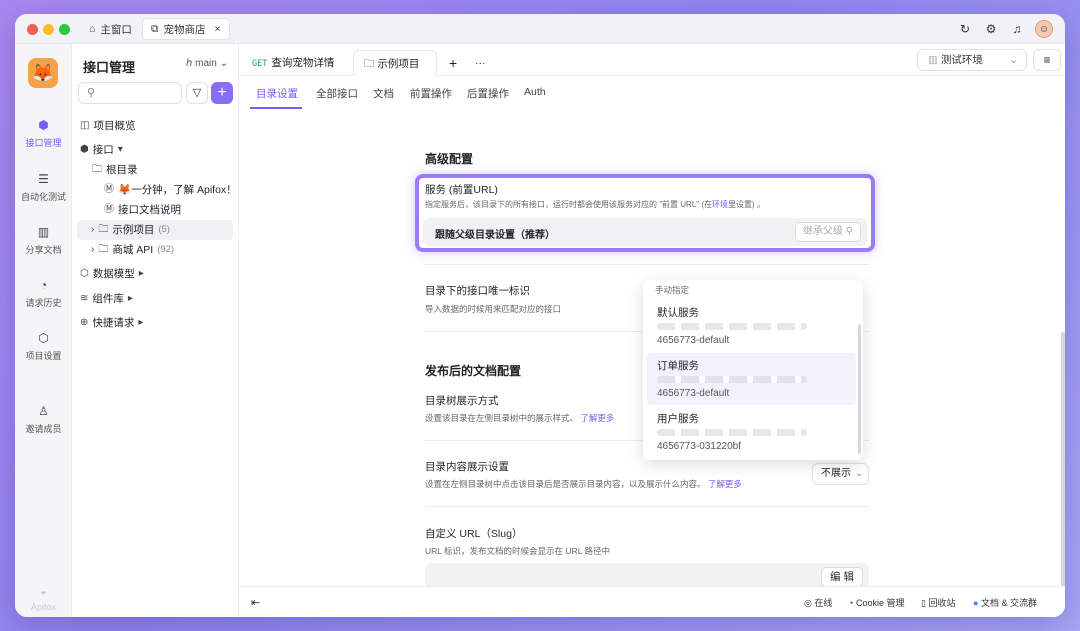 The image size is (1080, 631). I want to click on gear-icon: ⚙, so click(991, 29).